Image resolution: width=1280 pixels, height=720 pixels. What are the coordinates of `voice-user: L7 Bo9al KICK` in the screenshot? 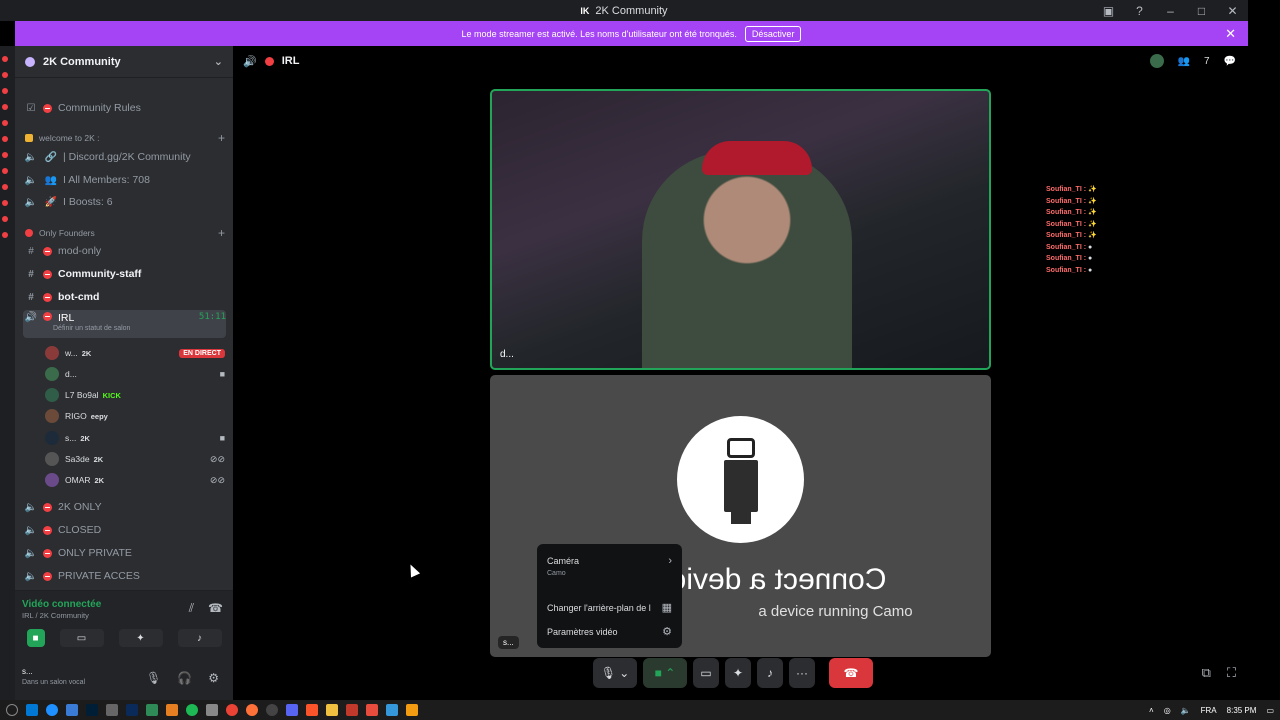 It's located at (135, 395).